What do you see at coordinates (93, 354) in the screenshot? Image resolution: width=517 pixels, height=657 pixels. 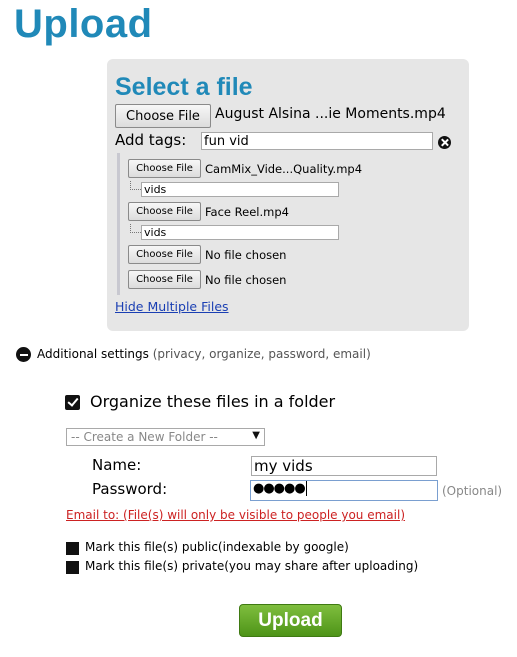 I see `additional-settings-label: Additional settings` at bounding box center [93, 354].